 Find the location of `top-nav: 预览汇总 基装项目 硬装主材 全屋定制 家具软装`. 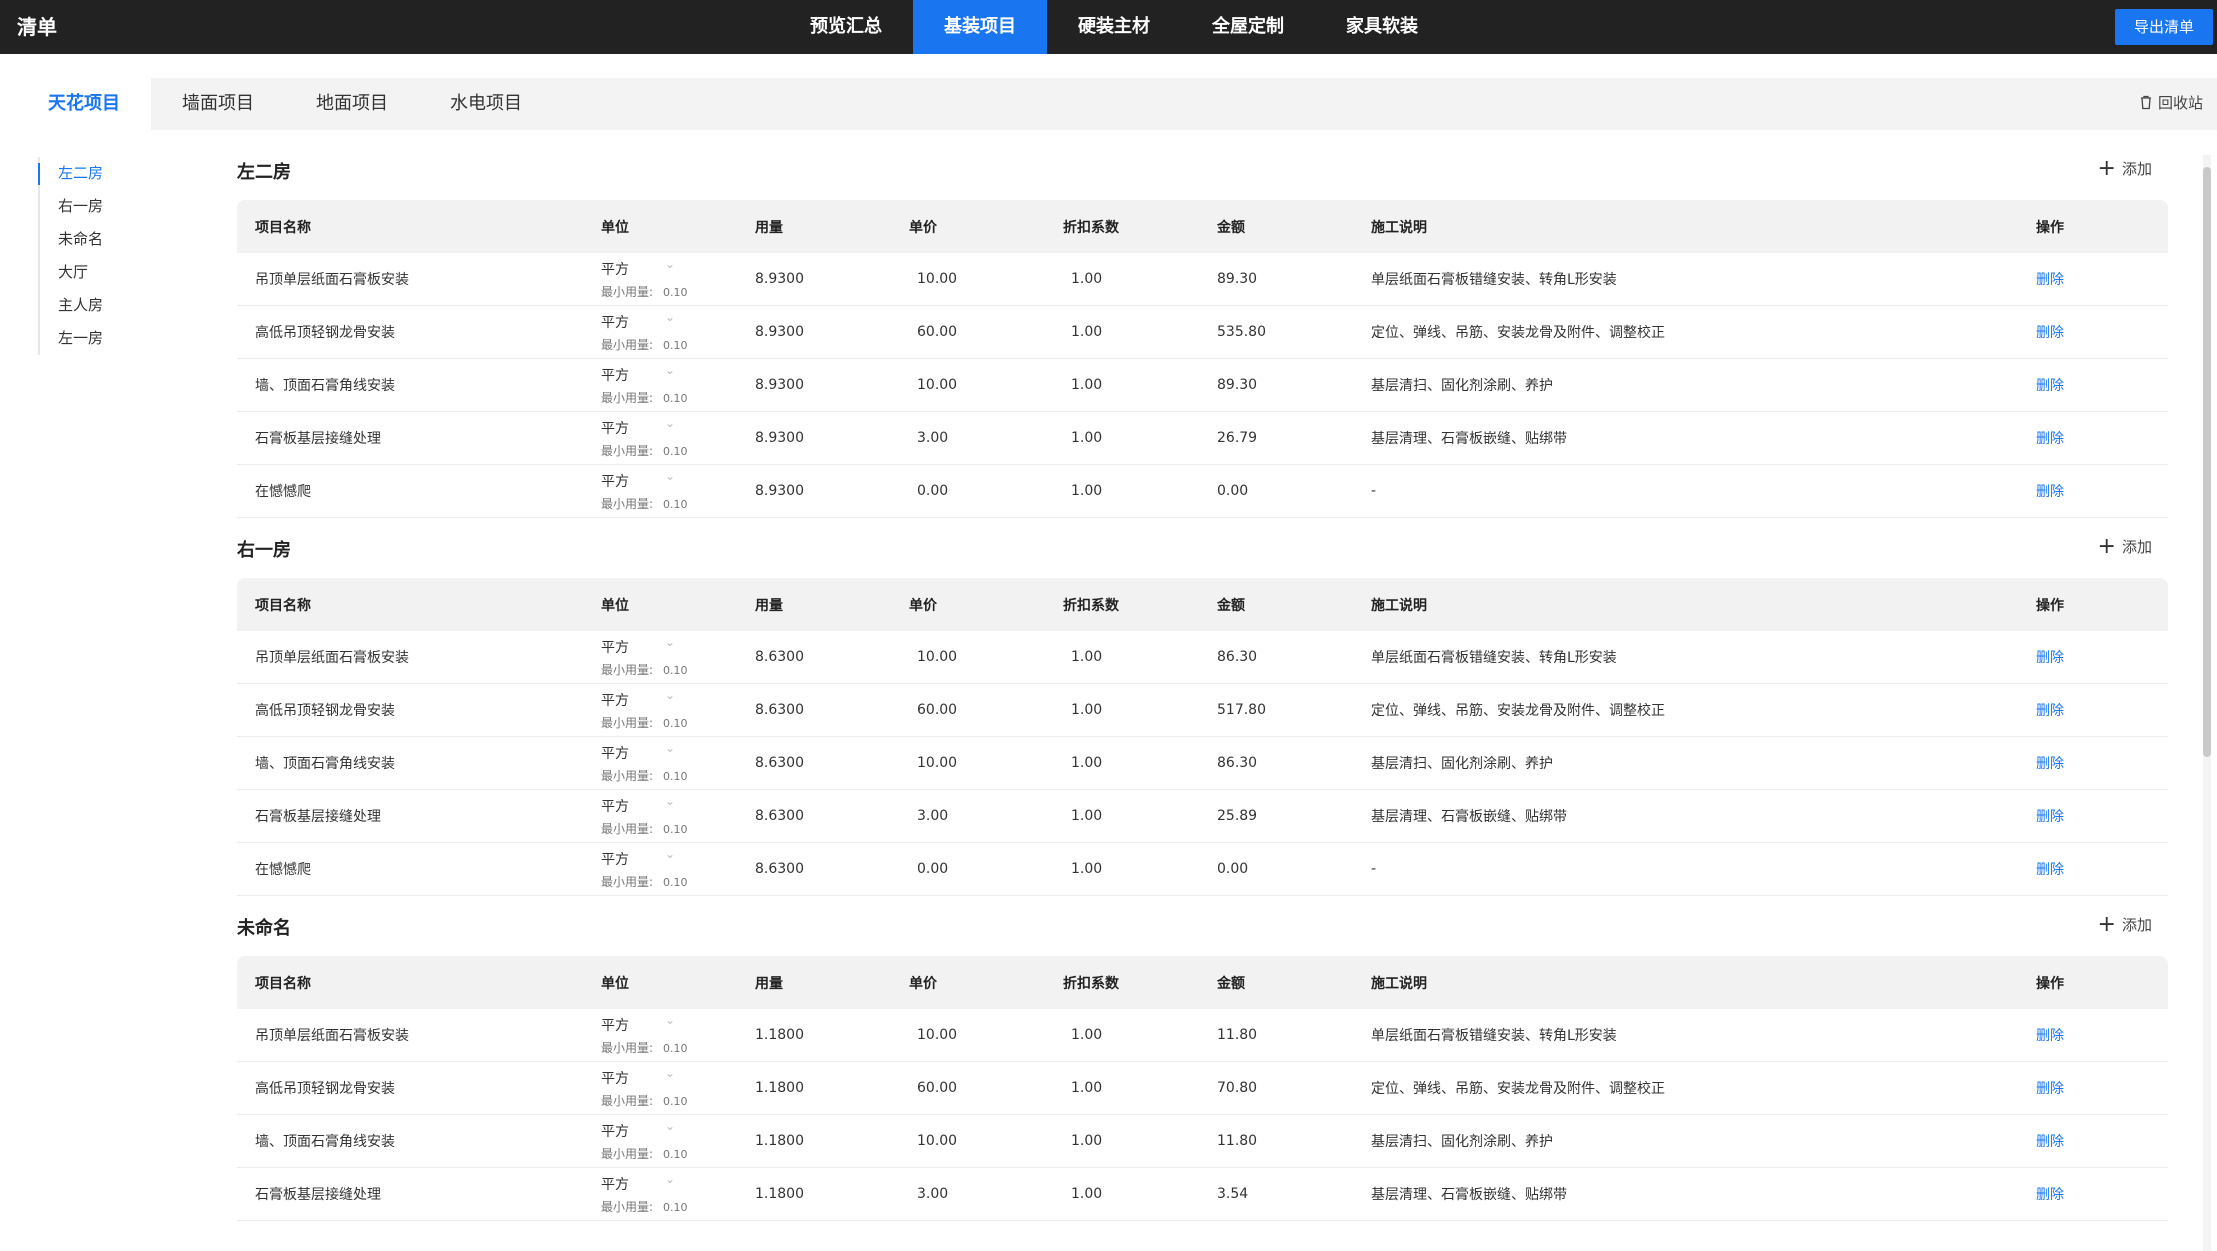

top-nav: 预览汇总 基装项目 硬装主材 全屋定制 家具软装 is located at coordinates (1114, 27).